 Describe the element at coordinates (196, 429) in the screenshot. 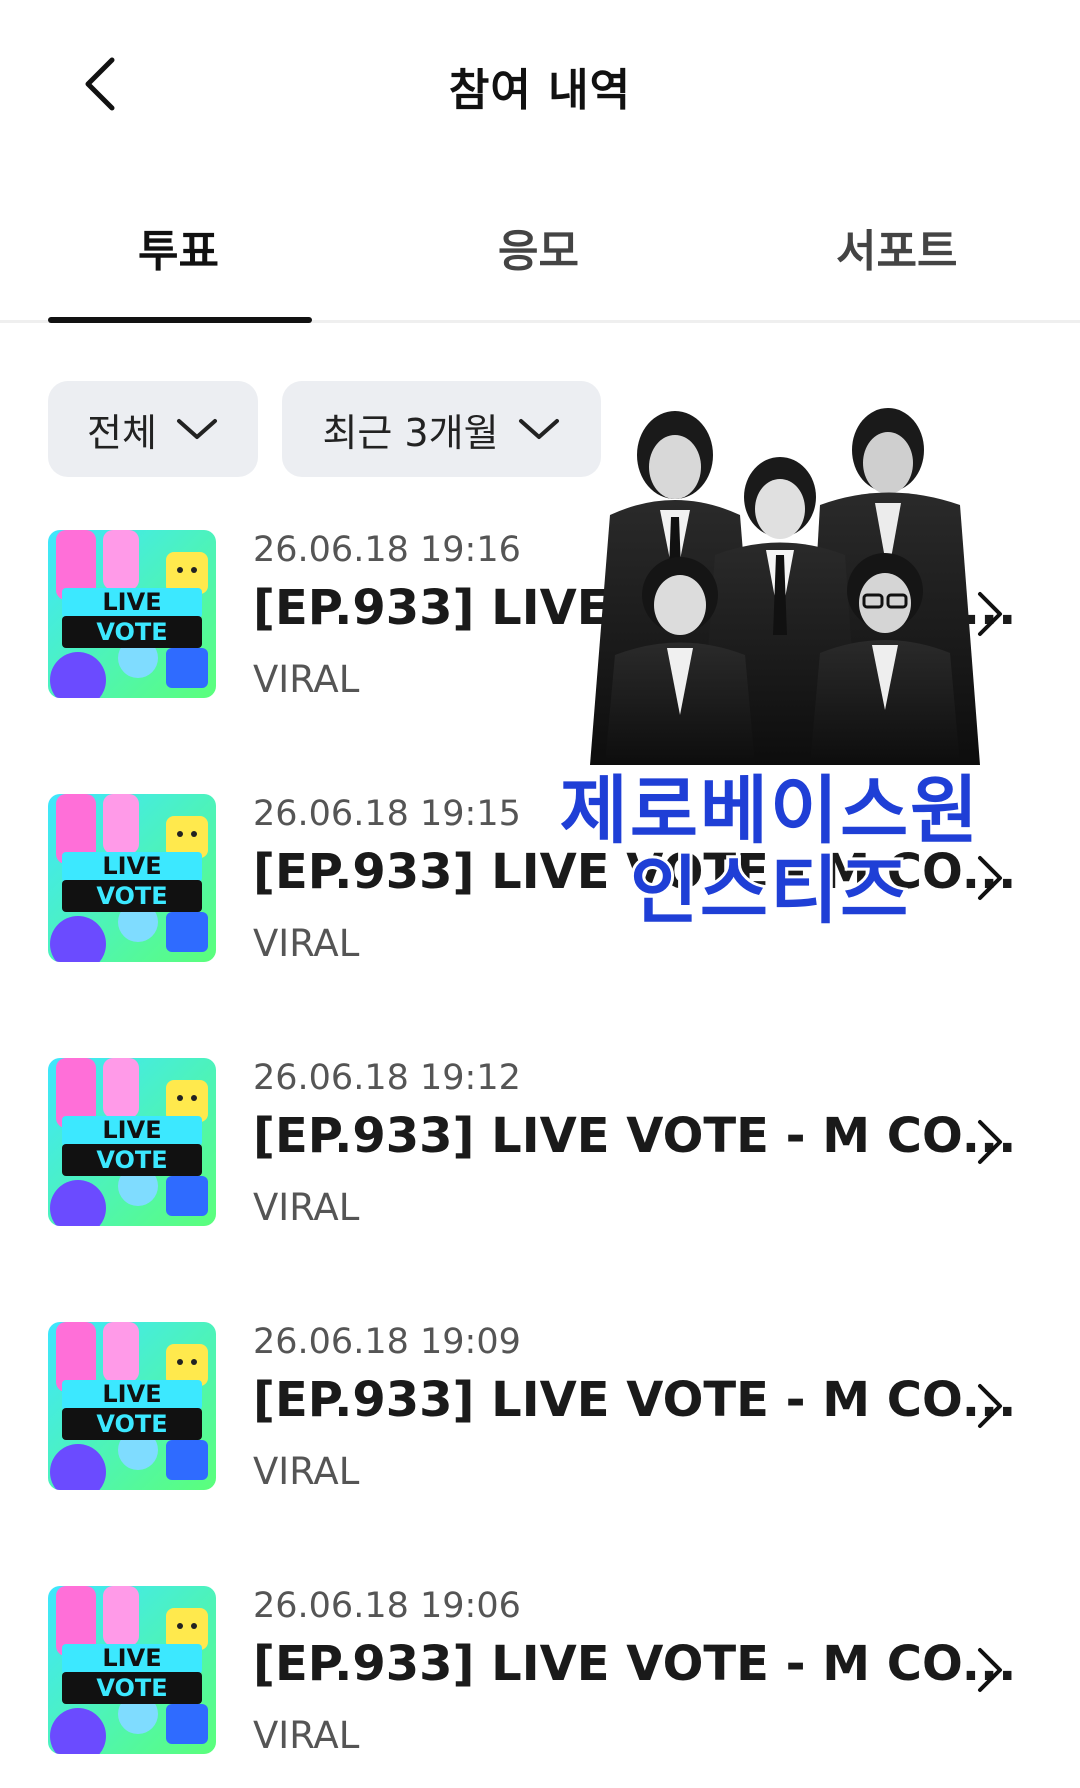

I see `chevron-down-icon` at that location.